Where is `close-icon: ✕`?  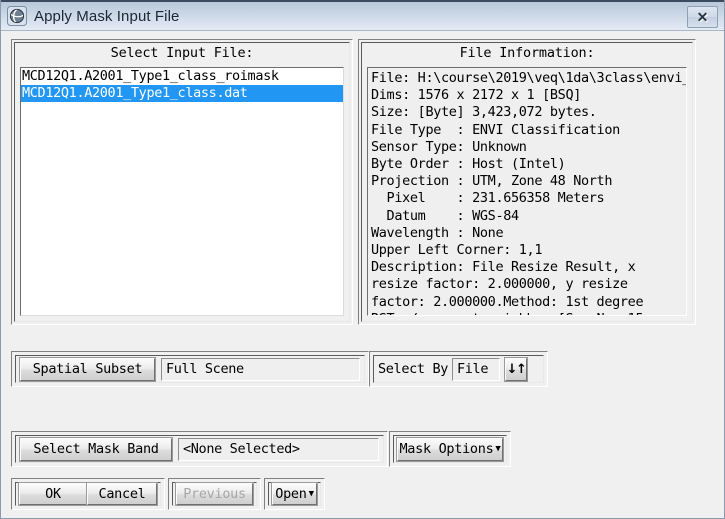 close-icon: ✕ is located at coordinates (702, 17).